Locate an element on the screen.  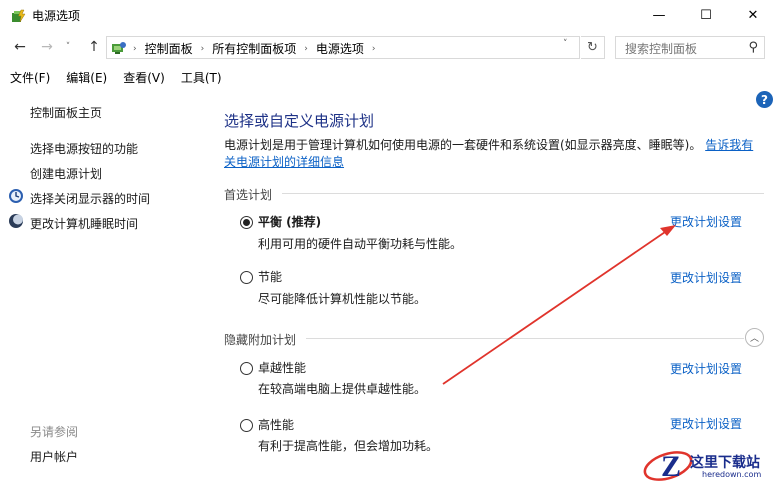
display-clock-icon is located at coordinates (16, 196).